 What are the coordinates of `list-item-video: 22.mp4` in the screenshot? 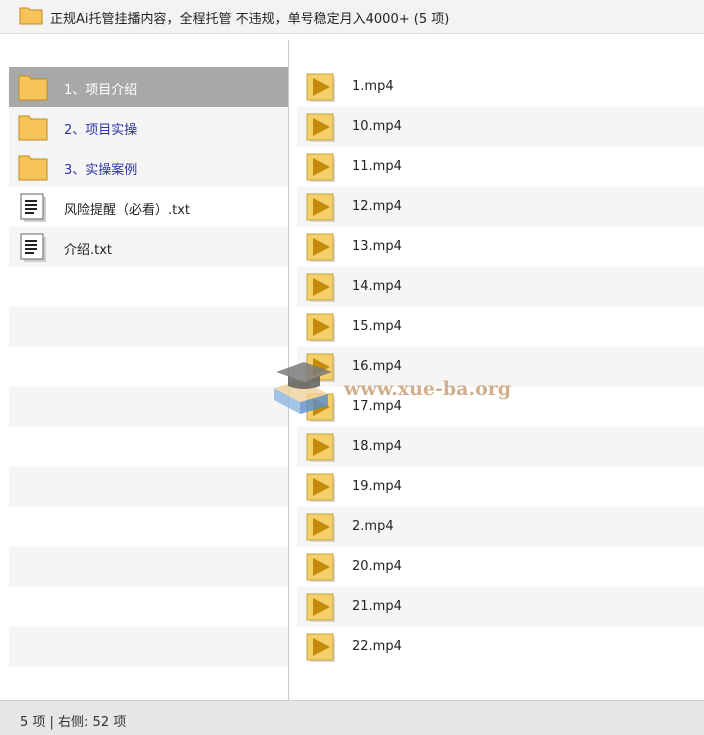 It's located at (500, 647).